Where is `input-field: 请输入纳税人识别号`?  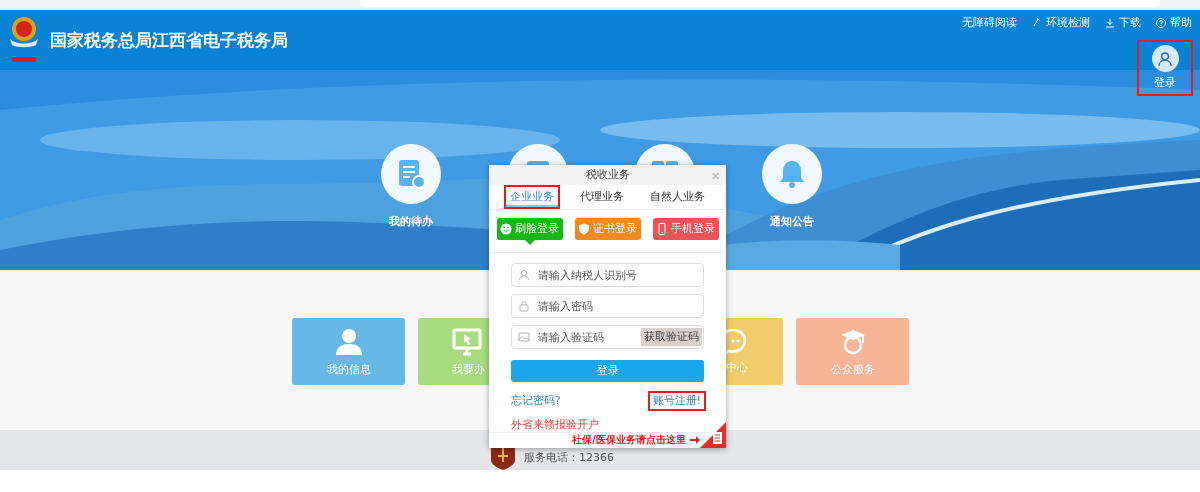
input-field: 请输入纳税人识别号 is located at coordinates (607, 274).